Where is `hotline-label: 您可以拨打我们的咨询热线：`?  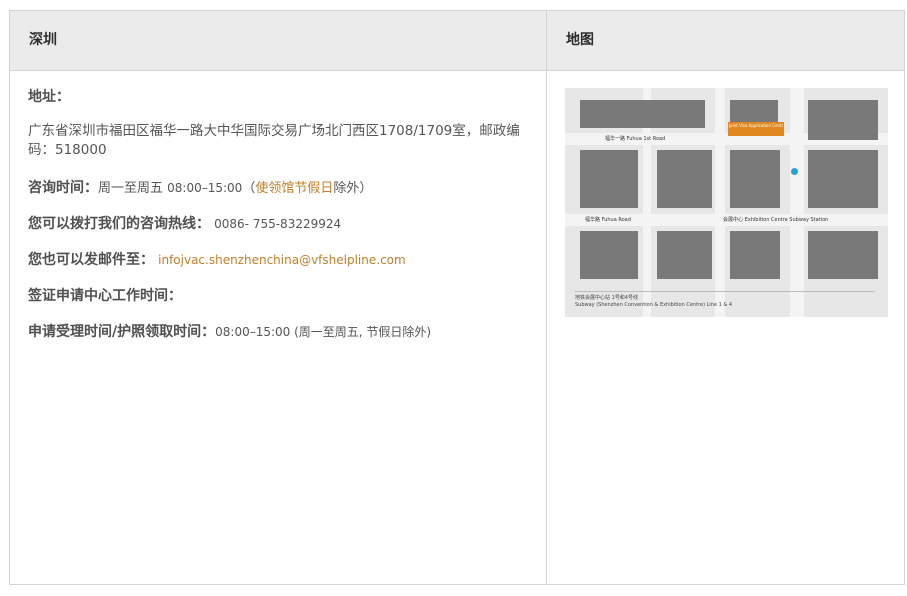 hotline-label: 您可以拨打我们的咨询热线： is located at coordinates (119, 224).